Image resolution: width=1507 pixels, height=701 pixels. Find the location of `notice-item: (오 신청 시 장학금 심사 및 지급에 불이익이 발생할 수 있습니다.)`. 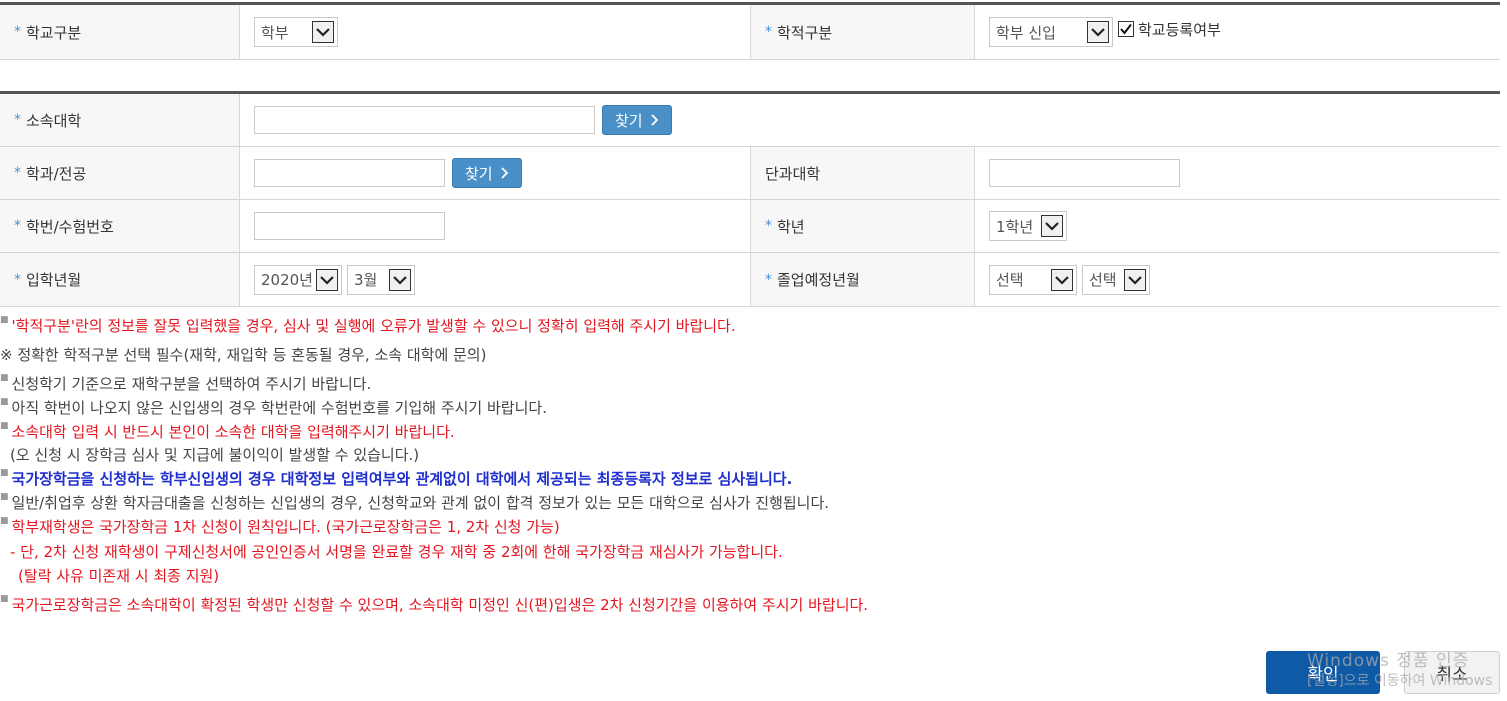

notice-item: (오 신청 시 장학금 심사 및 지급에 불이익이 발생할 수 있습니다.) is located at coordinates (214, 454).